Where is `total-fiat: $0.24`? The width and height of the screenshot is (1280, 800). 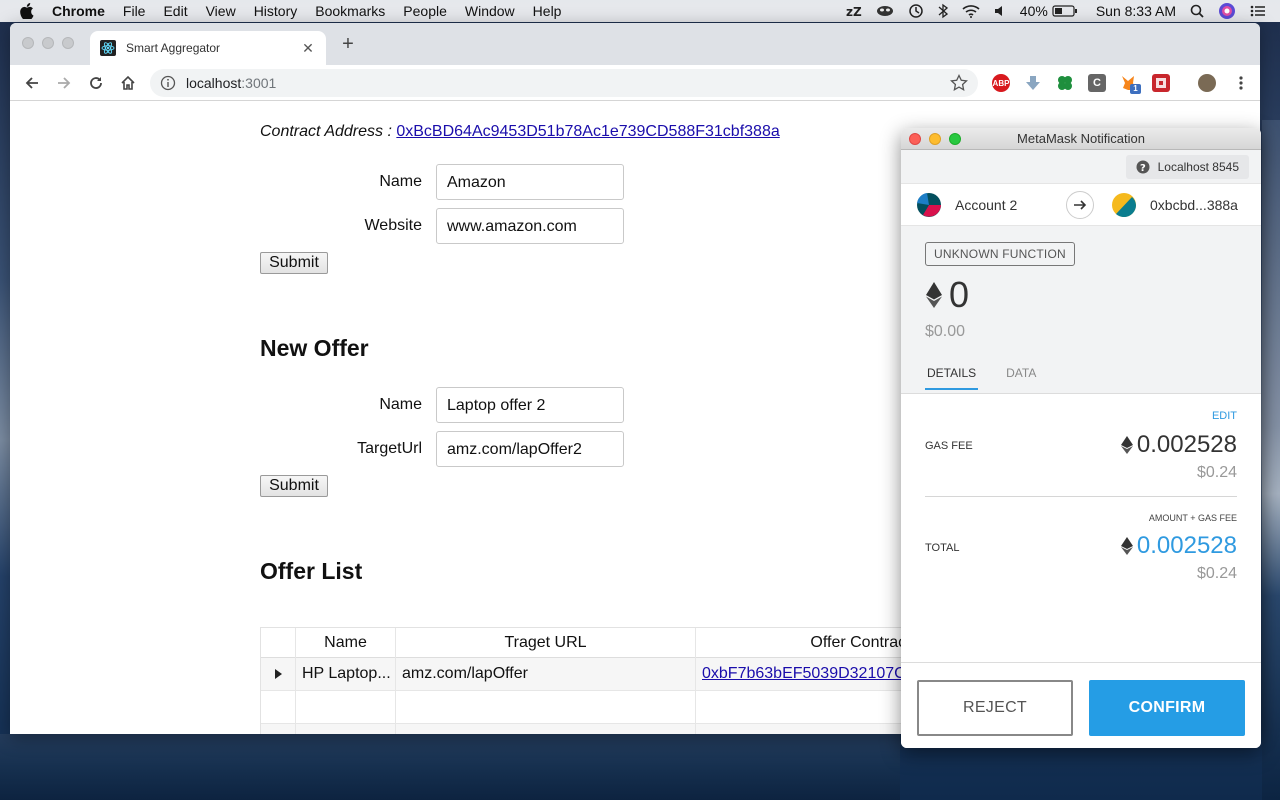 total-fiat: $0.24 is located at coordinates (1216, 573).